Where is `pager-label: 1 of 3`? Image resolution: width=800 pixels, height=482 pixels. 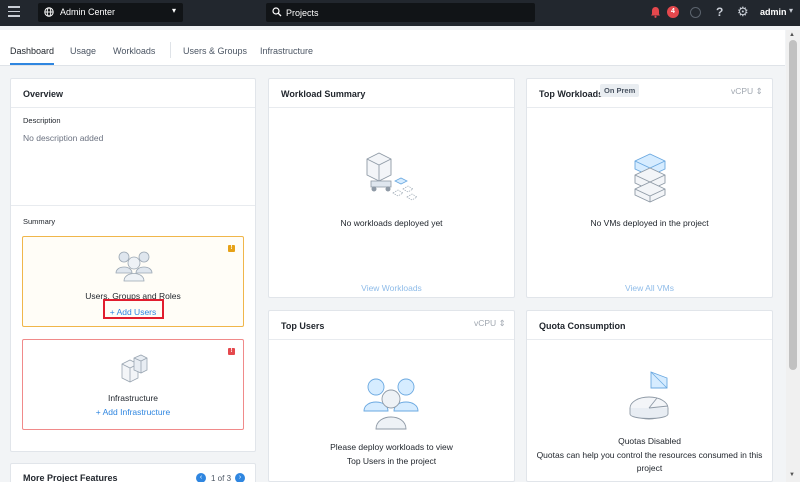
pager-label: 1 of 3 is located at coordinates (221, 478).